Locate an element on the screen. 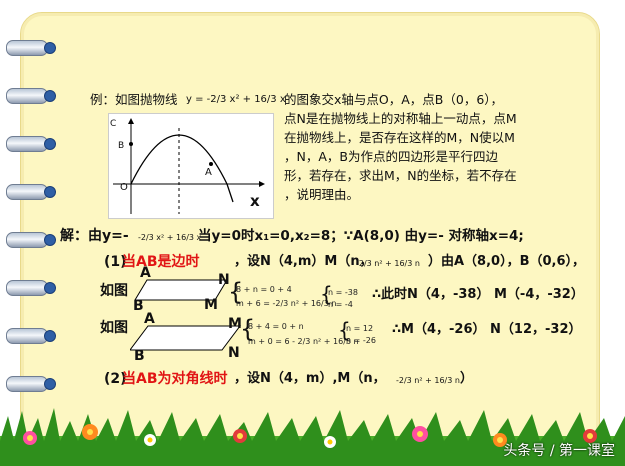  solution-line1-prefix: 解：由y=- is located at coordinates (94, 236).